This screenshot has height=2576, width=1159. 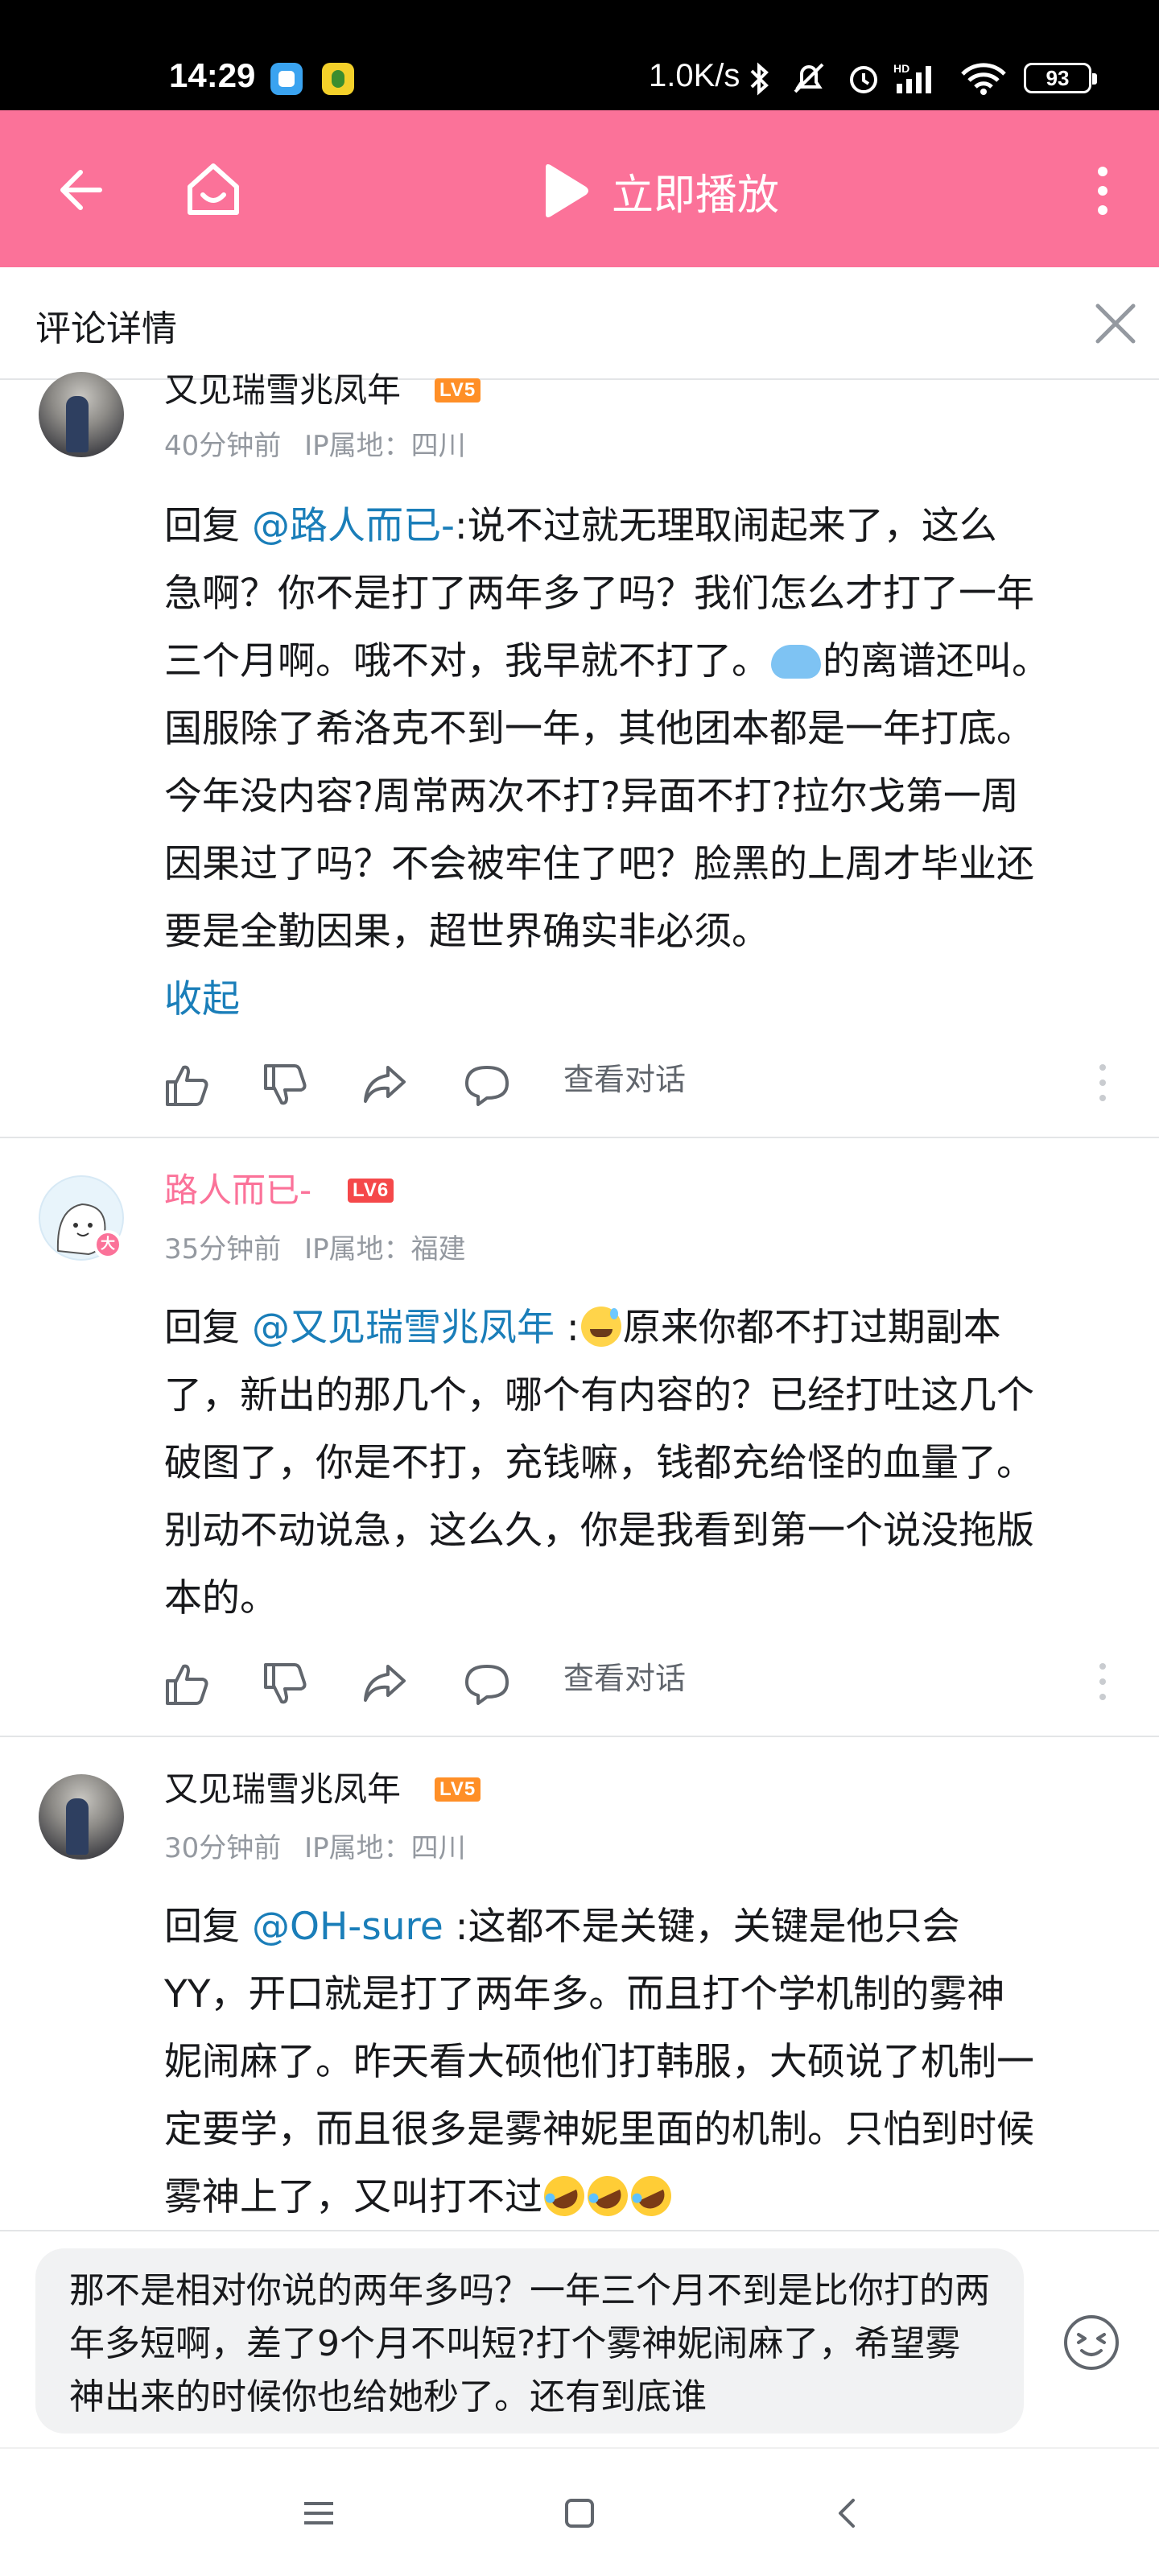 What do you see at coordinates (466, 932) in the screenshot?
I see `comment-line: 要是全勤因果，超世界确实非必须。` at bounding box center [466, 932].